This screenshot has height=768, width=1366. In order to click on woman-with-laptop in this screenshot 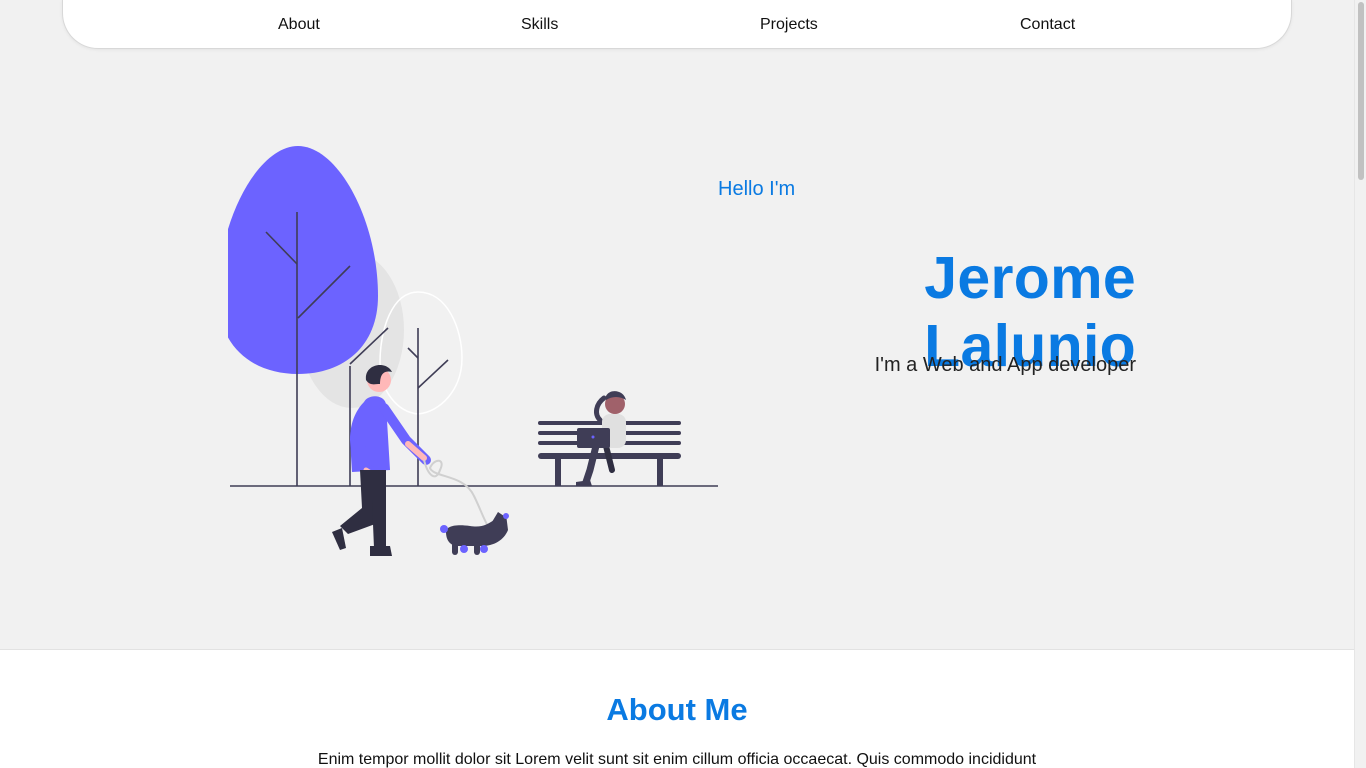, I will do `click(601, 438)`.